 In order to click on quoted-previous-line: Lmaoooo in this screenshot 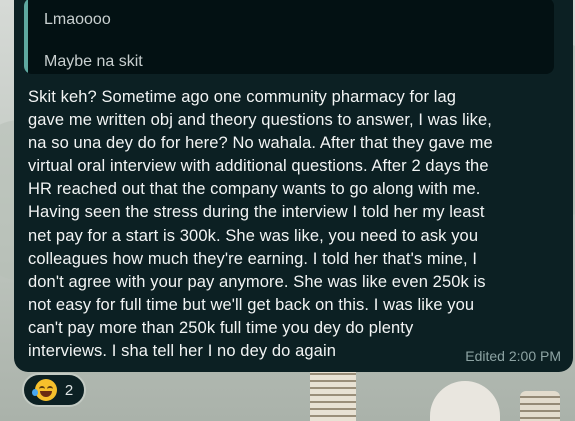, I will do `click(77, 19)`.